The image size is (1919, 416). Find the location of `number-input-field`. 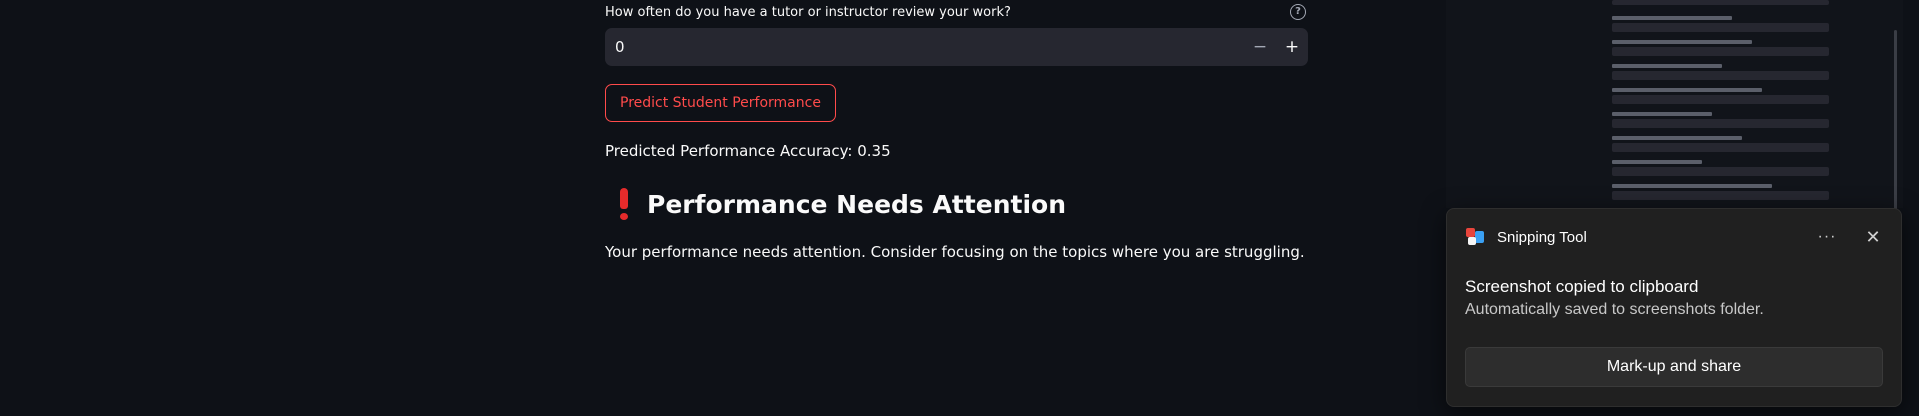

number-input-field is located at coordinates (924, 47).